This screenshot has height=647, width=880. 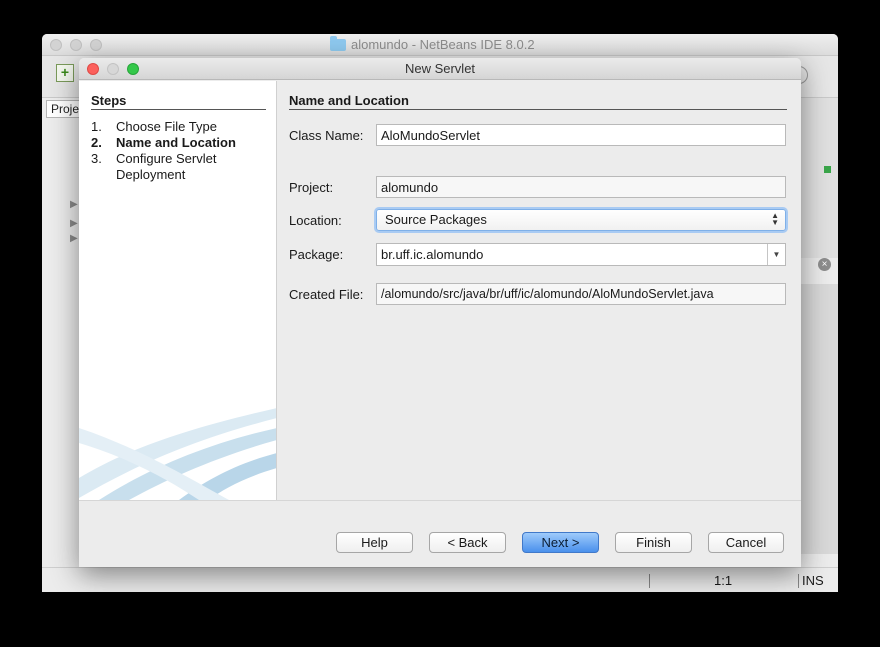 What do you see at coordinates (166, 126) in the screenshot?
I see `step-label: Choose File Type` at bounding box center [166, 126].